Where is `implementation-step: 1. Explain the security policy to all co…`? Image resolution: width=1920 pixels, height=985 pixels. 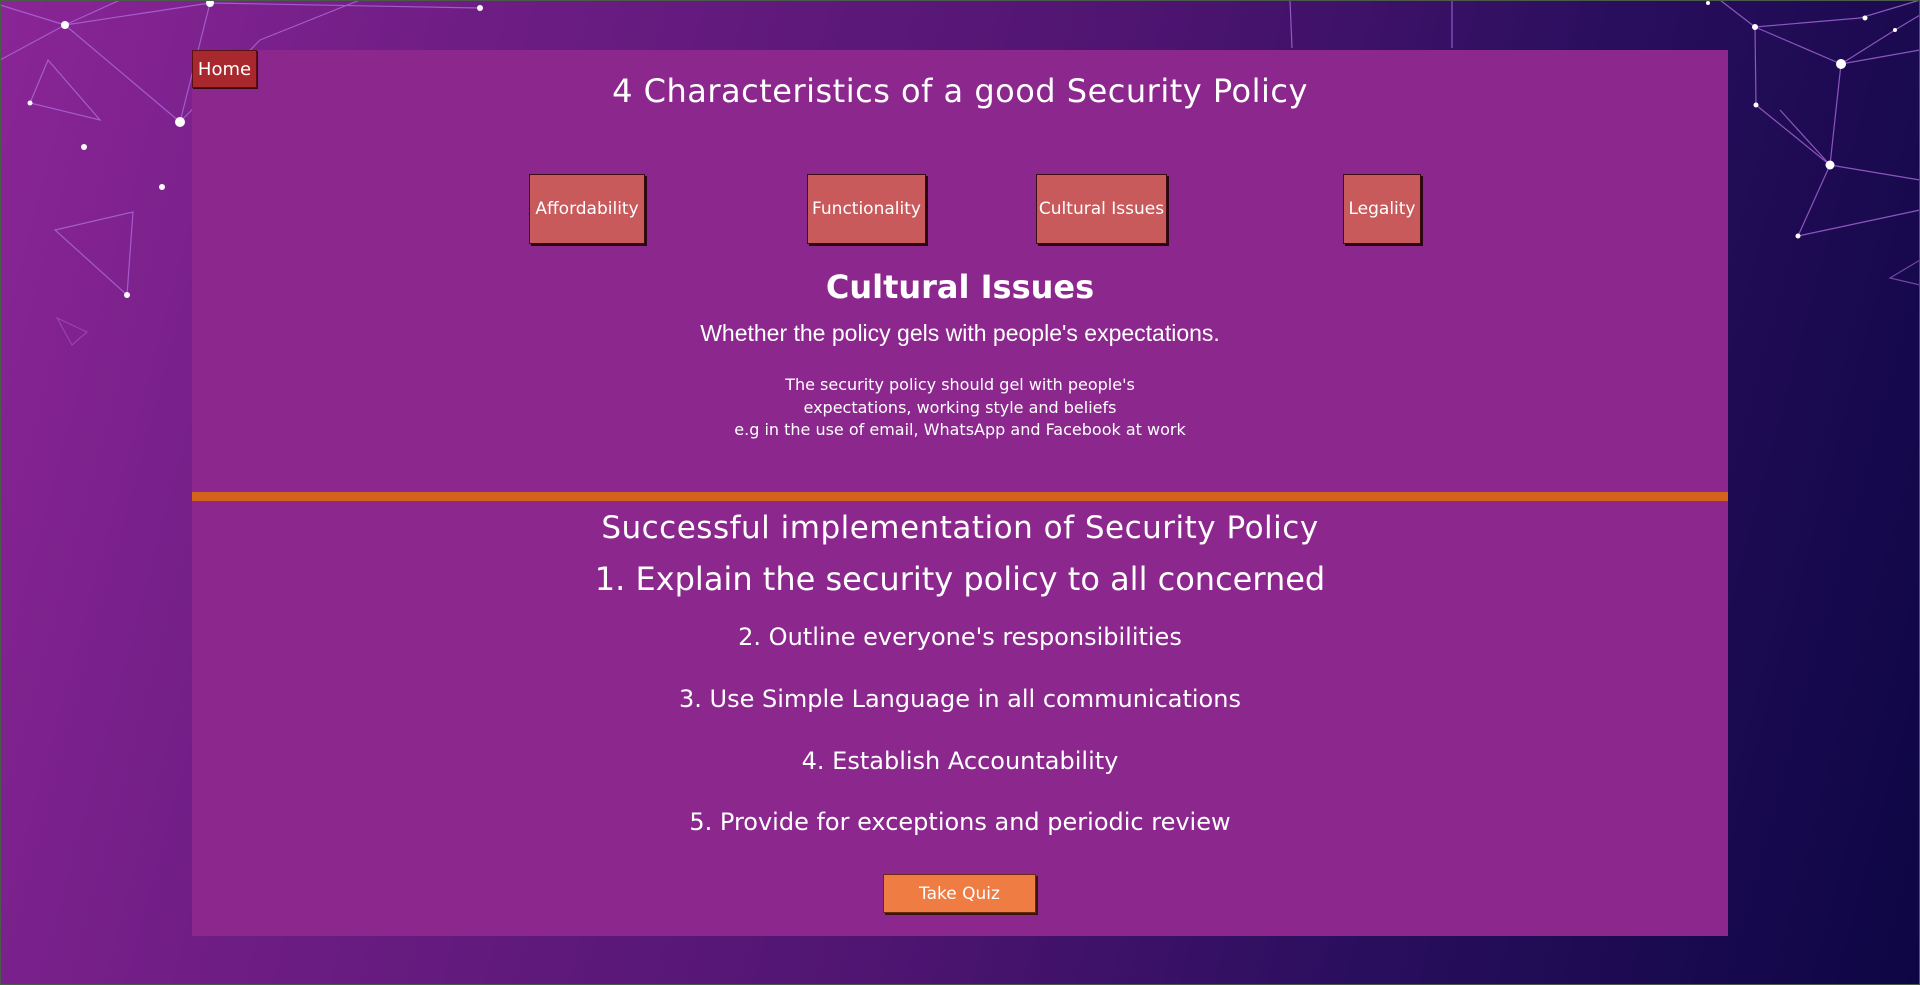 implementation-step: 1. Explain the security policy to all co… is located at coordinates (960, 579).